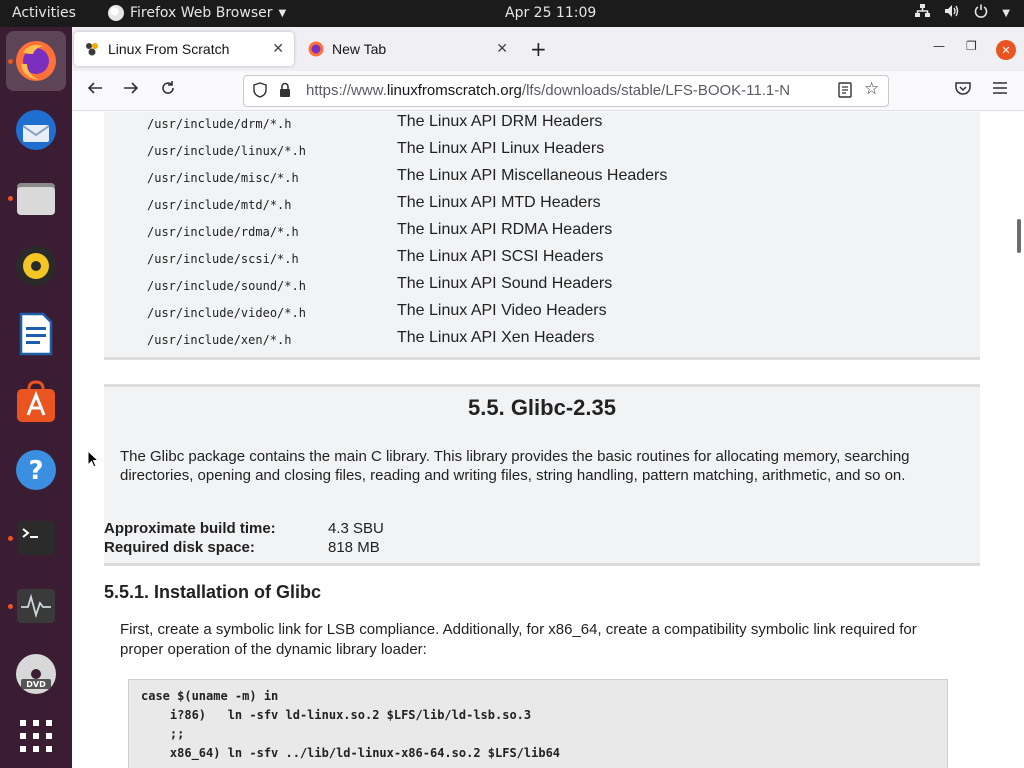  I want to click on firefox-icon, so click(36, 61).